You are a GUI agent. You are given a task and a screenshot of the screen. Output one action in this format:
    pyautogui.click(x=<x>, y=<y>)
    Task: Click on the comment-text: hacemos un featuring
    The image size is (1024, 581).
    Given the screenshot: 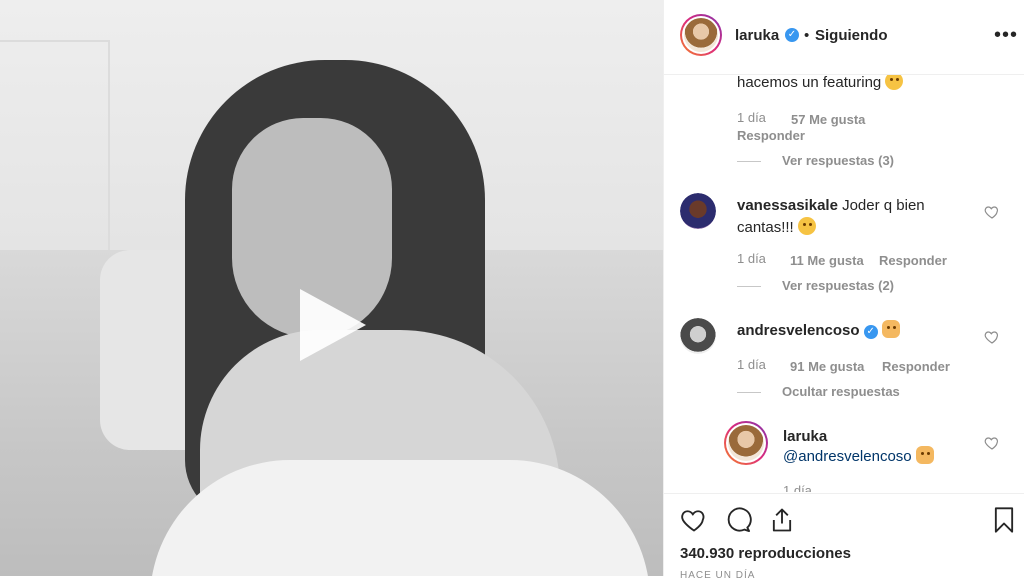 What is the action you would take?
    pyautogui.click(x=820, y=84)
    